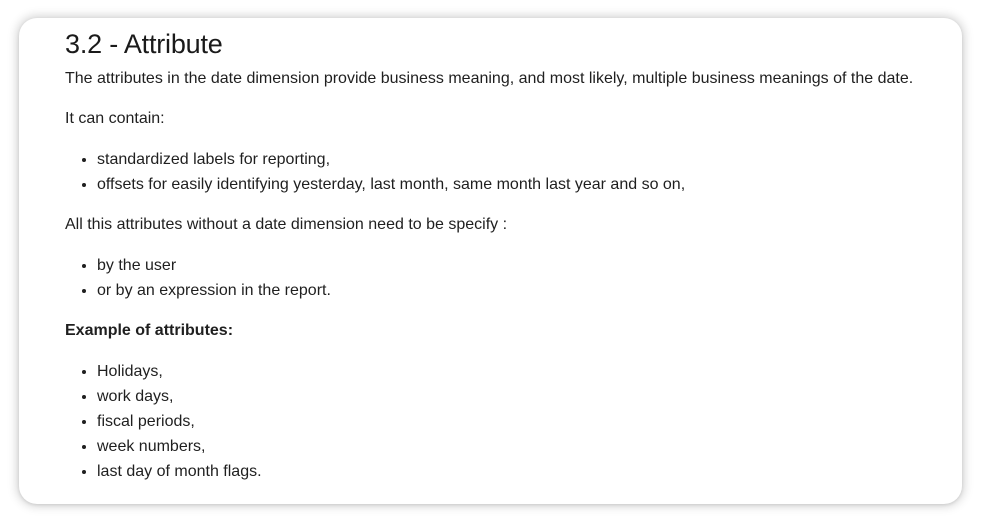 The height and width of the screenshot is (523, 981). What do you see at coordinates (529, 290) in the screenshot?
I see `list-item: or by an expression in the report.` at bounding box center [529, 290].